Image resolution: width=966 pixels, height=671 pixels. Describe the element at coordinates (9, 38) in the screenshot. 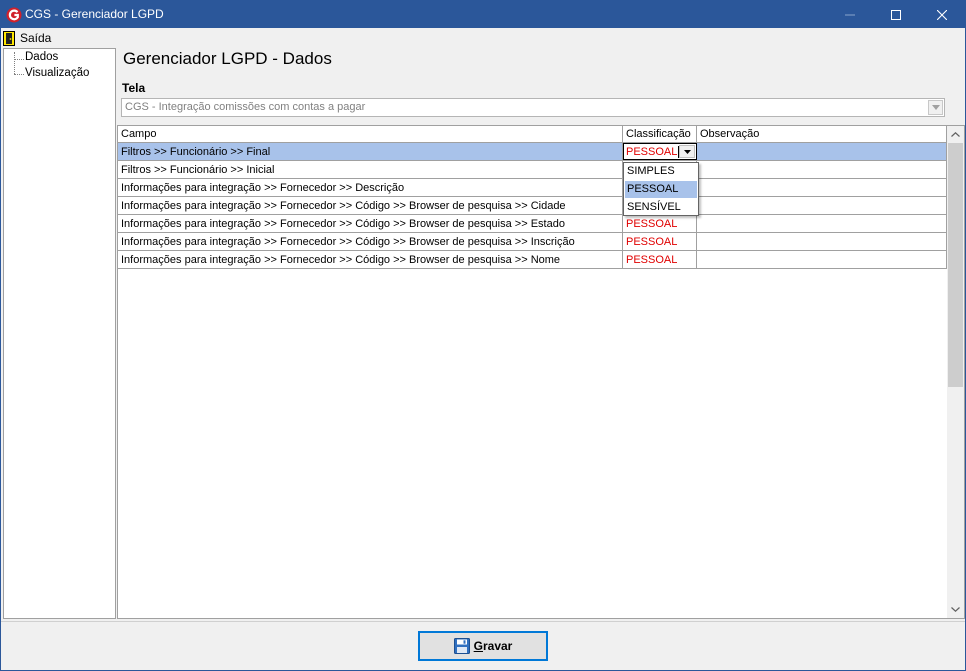

I see `exit-door-icon` at that location.